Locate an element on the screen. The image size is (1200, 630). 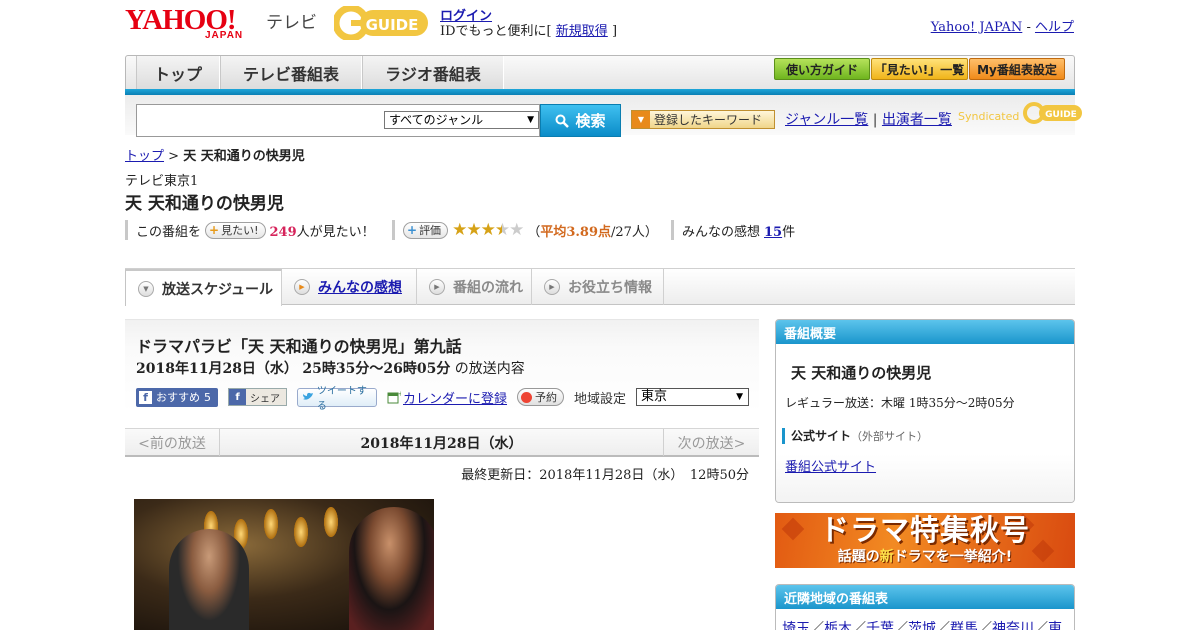
reserve-button: 予約 is located at coordinates (541, 397).